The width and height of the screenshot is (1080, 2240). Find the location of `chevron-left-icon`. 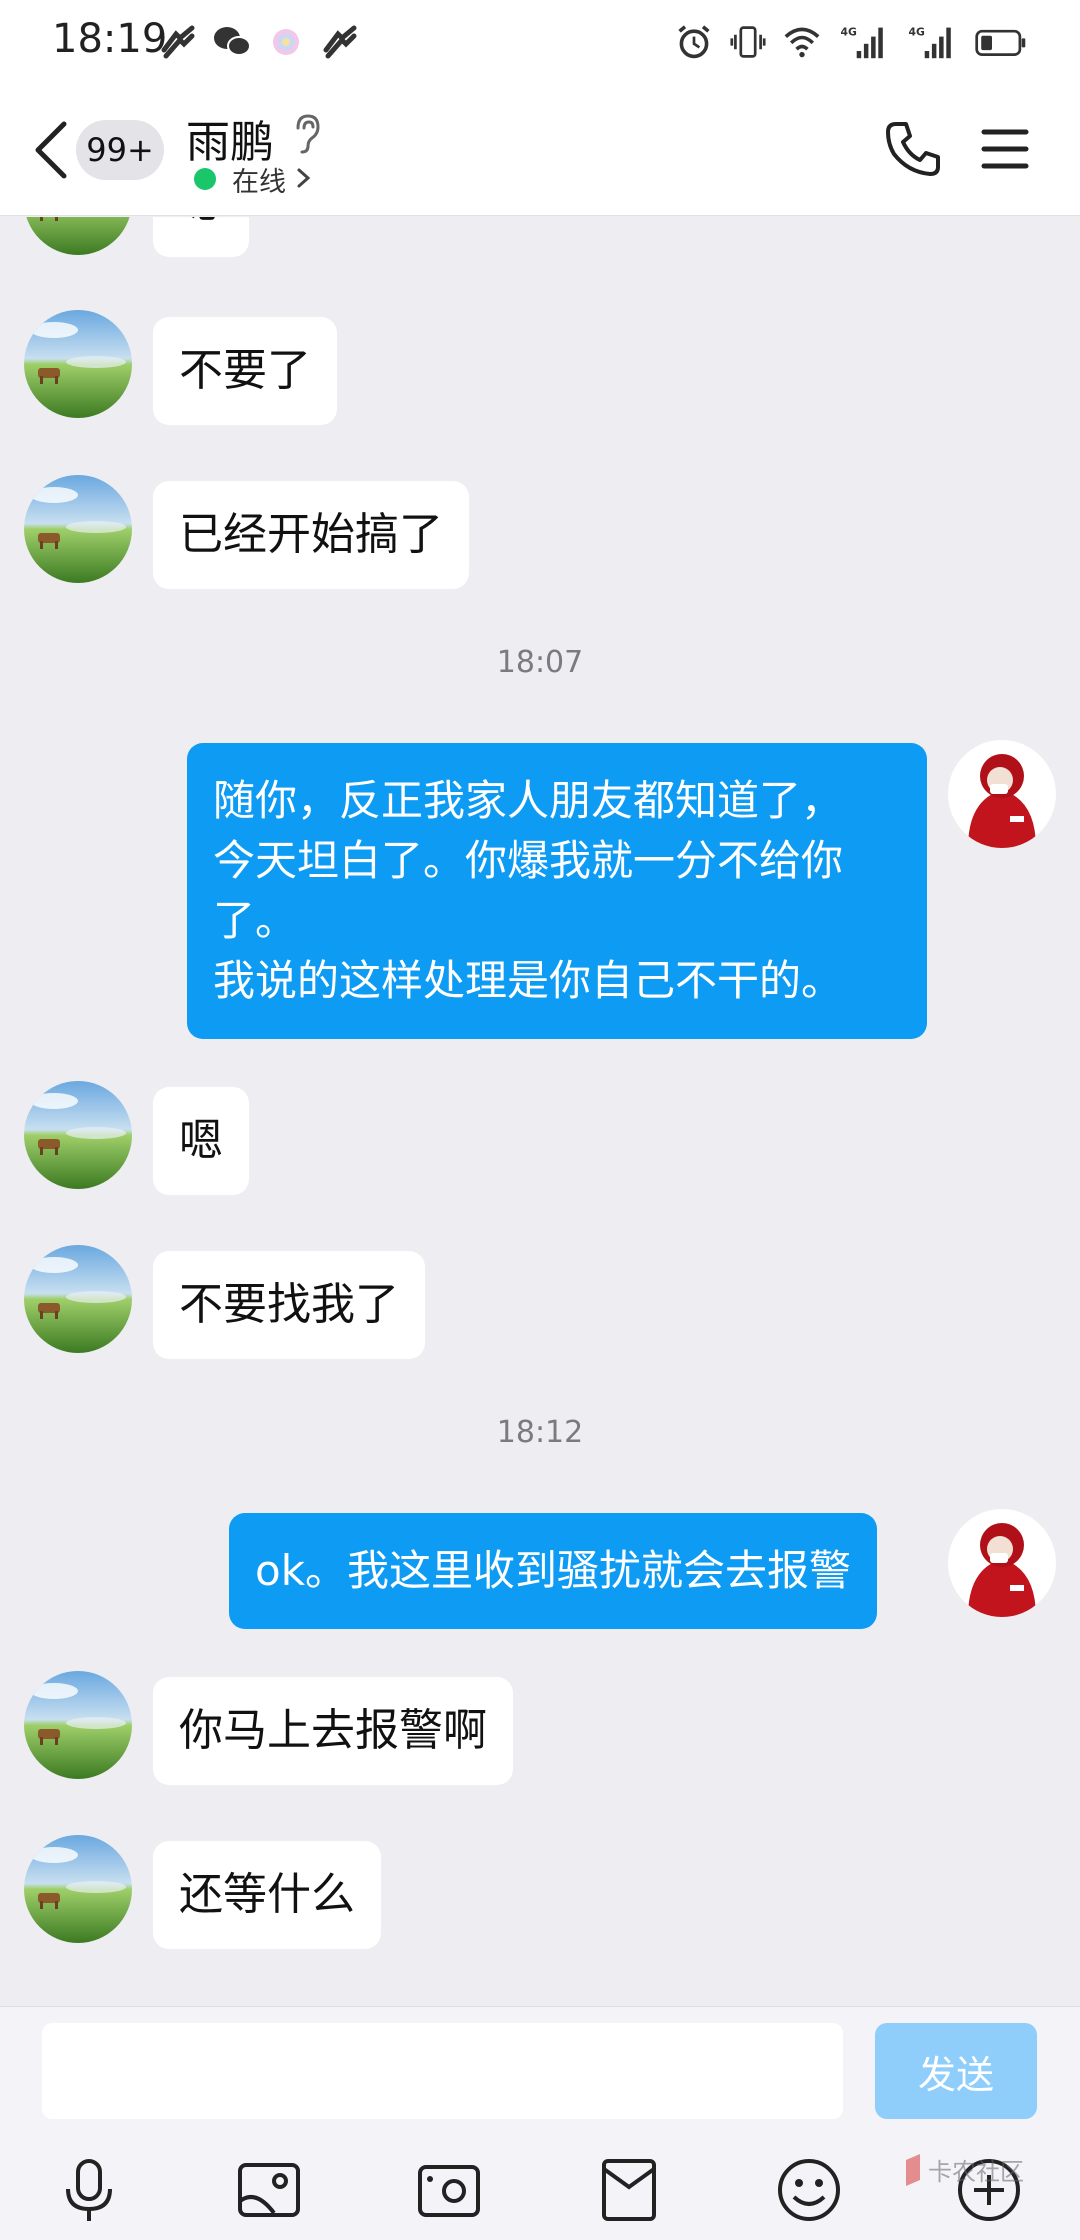

chevron-left-icon is located at coordinates (51, 150).